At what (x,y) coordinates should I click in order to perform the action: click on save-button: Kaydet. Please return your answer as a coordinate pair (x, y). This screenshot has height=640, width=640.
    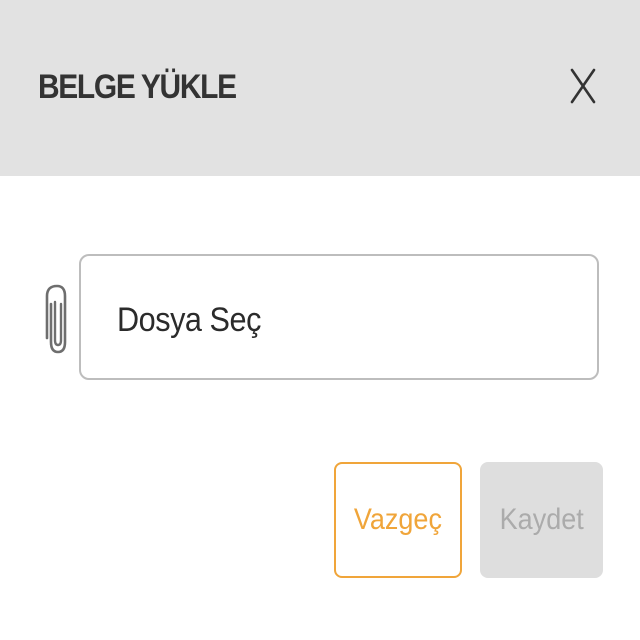
    Looking at the image, I should click on (541, 520).